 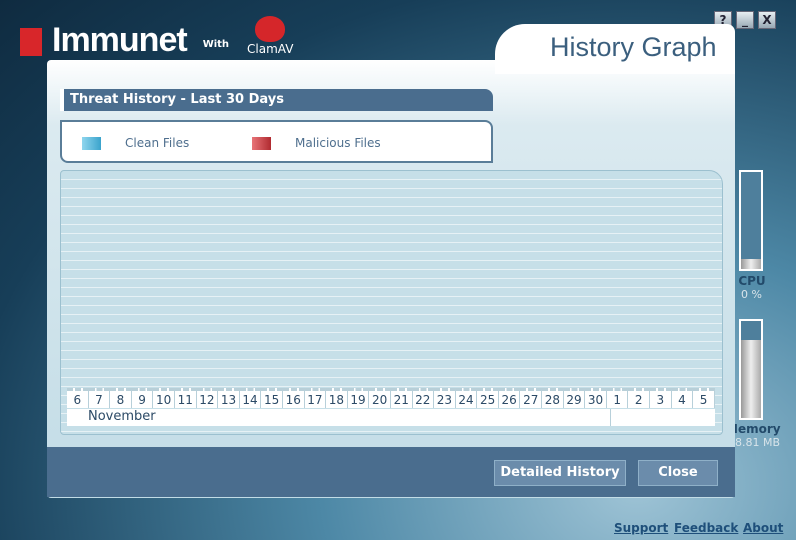 I want to click on close-window-button: X, so click(x=767, y=20).